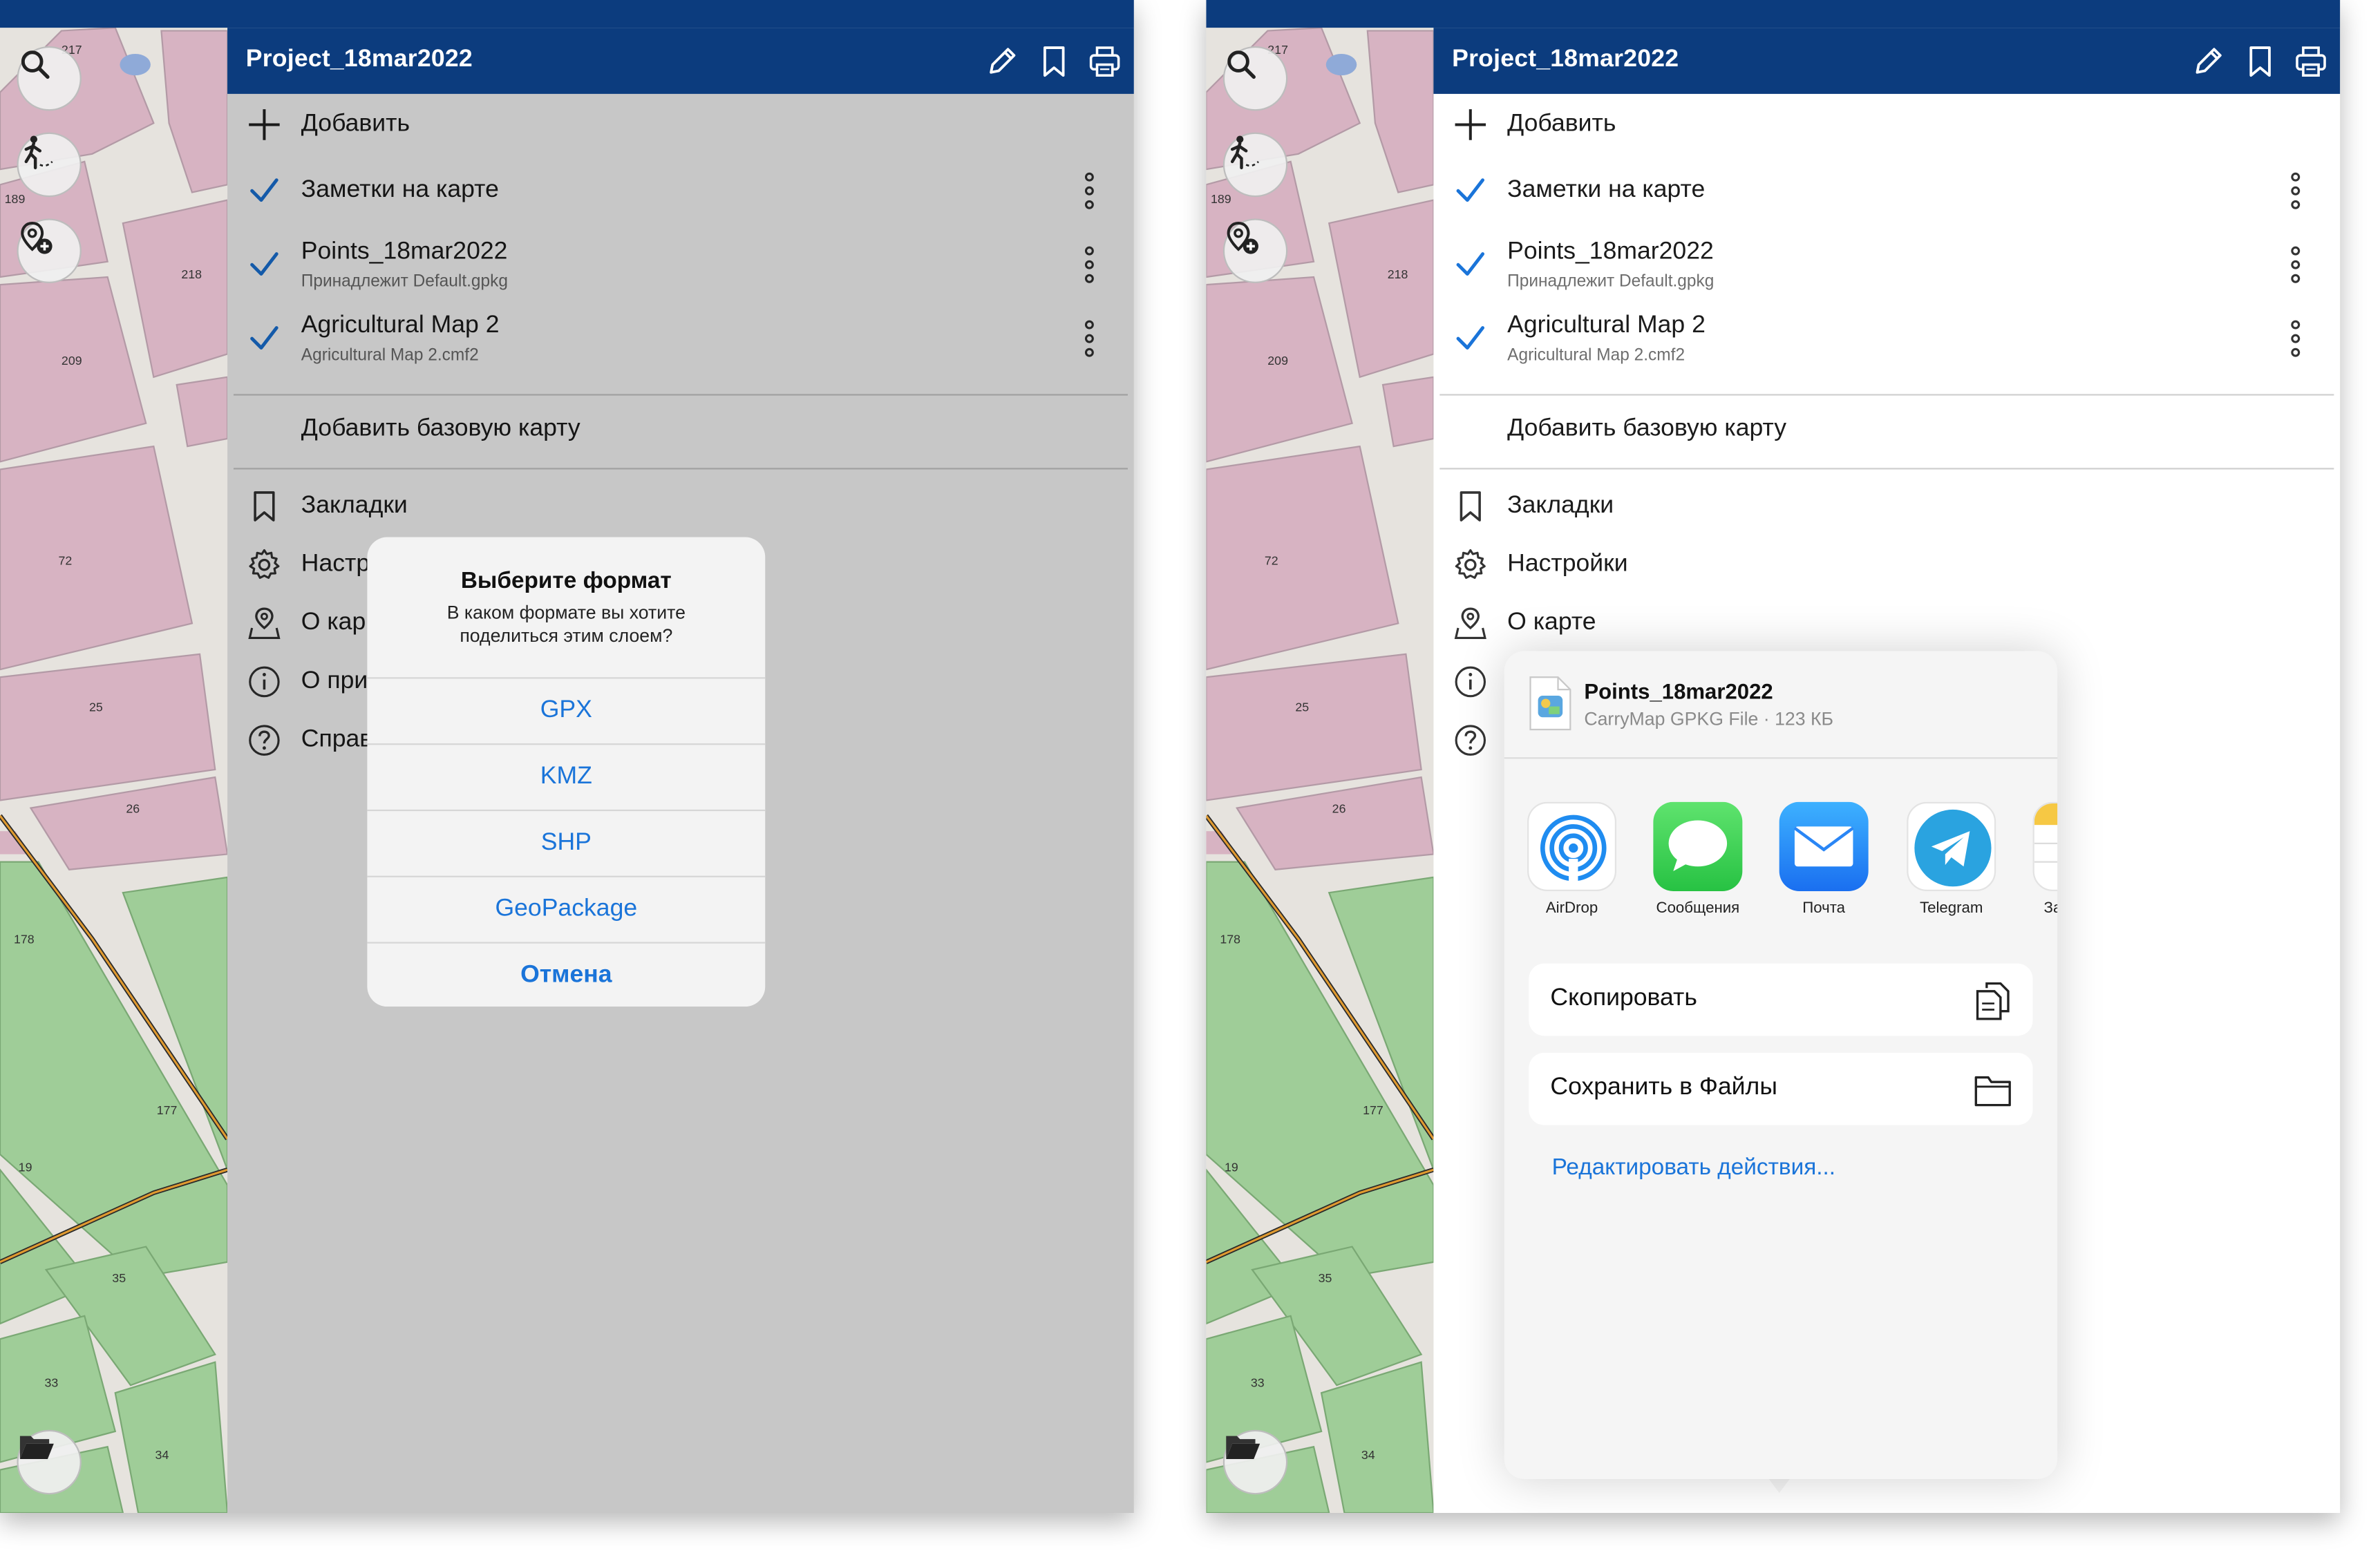  Describe the element at coordinates (680, 61) in the screenshot. I see `panel-header: Project_18mar2022` at that location.